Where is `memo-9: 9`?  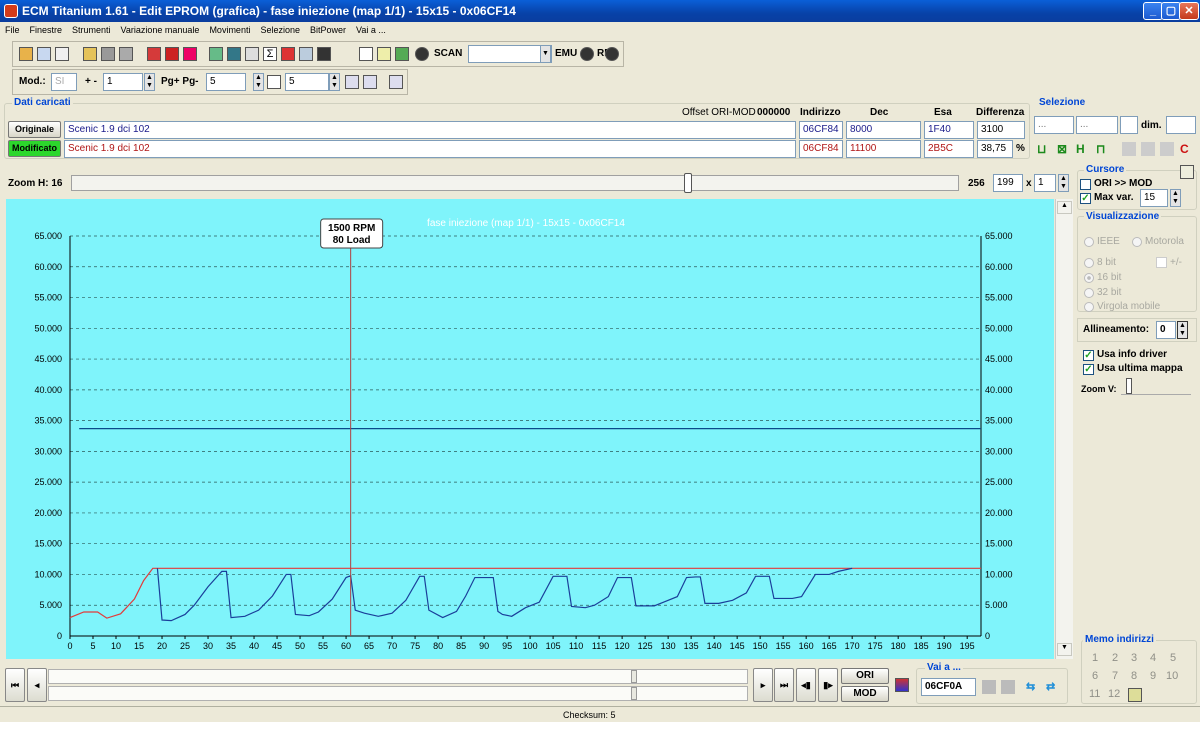
memo-9: 9 is located at coordinates (1153, 676).